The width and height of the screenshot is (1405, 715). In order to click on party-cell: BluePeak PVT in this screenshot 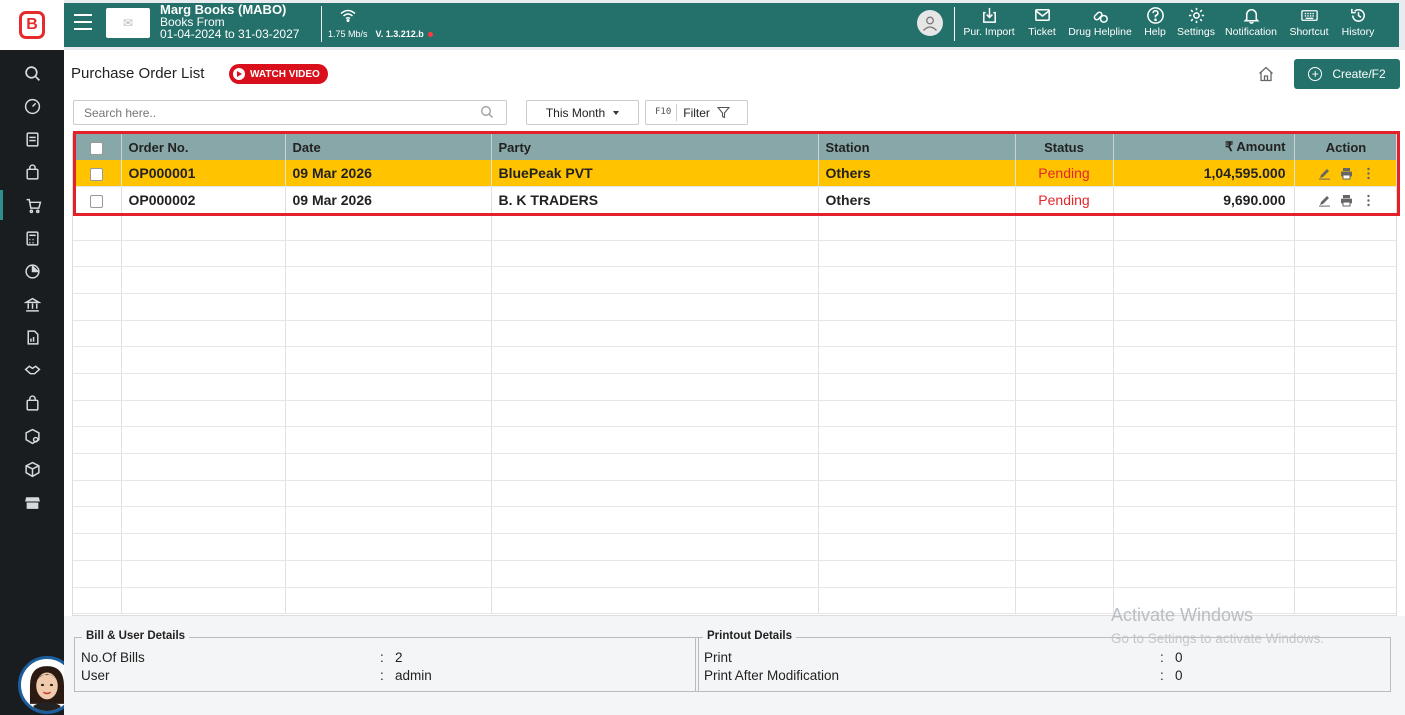, I will do `click(655, 174)`.